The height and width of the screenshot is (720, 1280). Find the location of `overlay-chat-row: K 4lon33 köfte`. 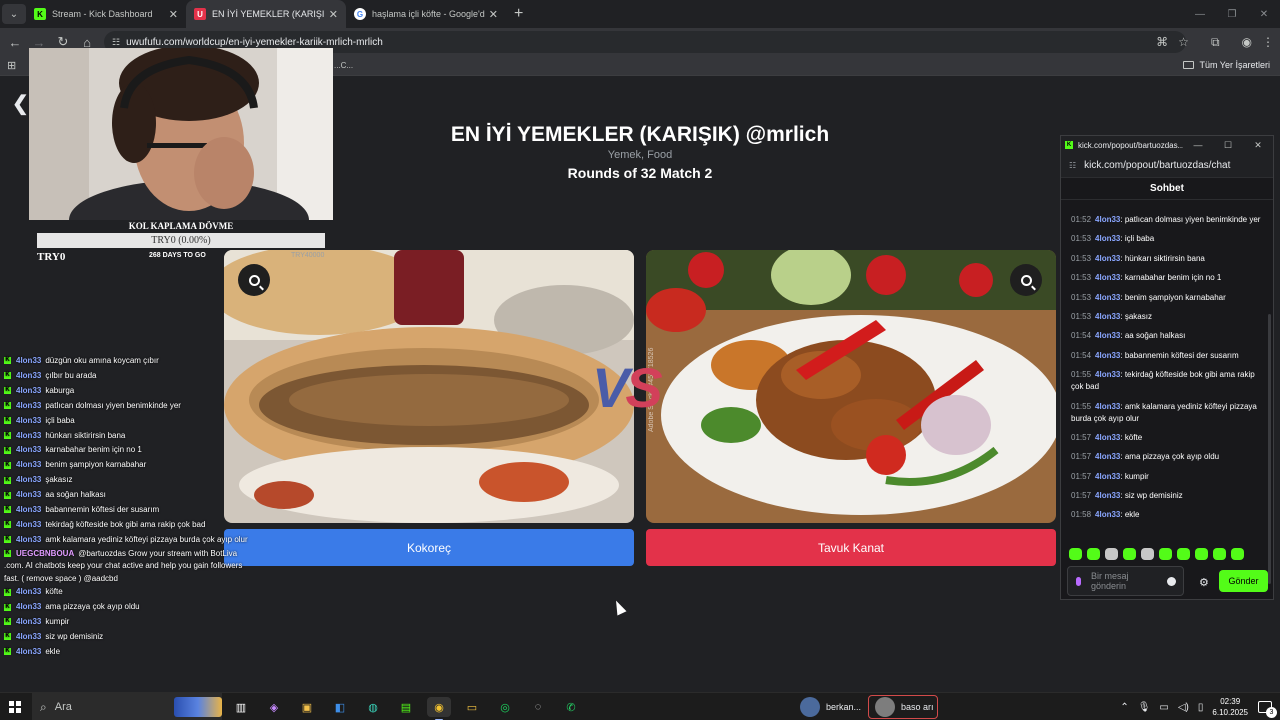

overlay-chat-row: K 4lon33 köfte is located at coordinates (131, 592).